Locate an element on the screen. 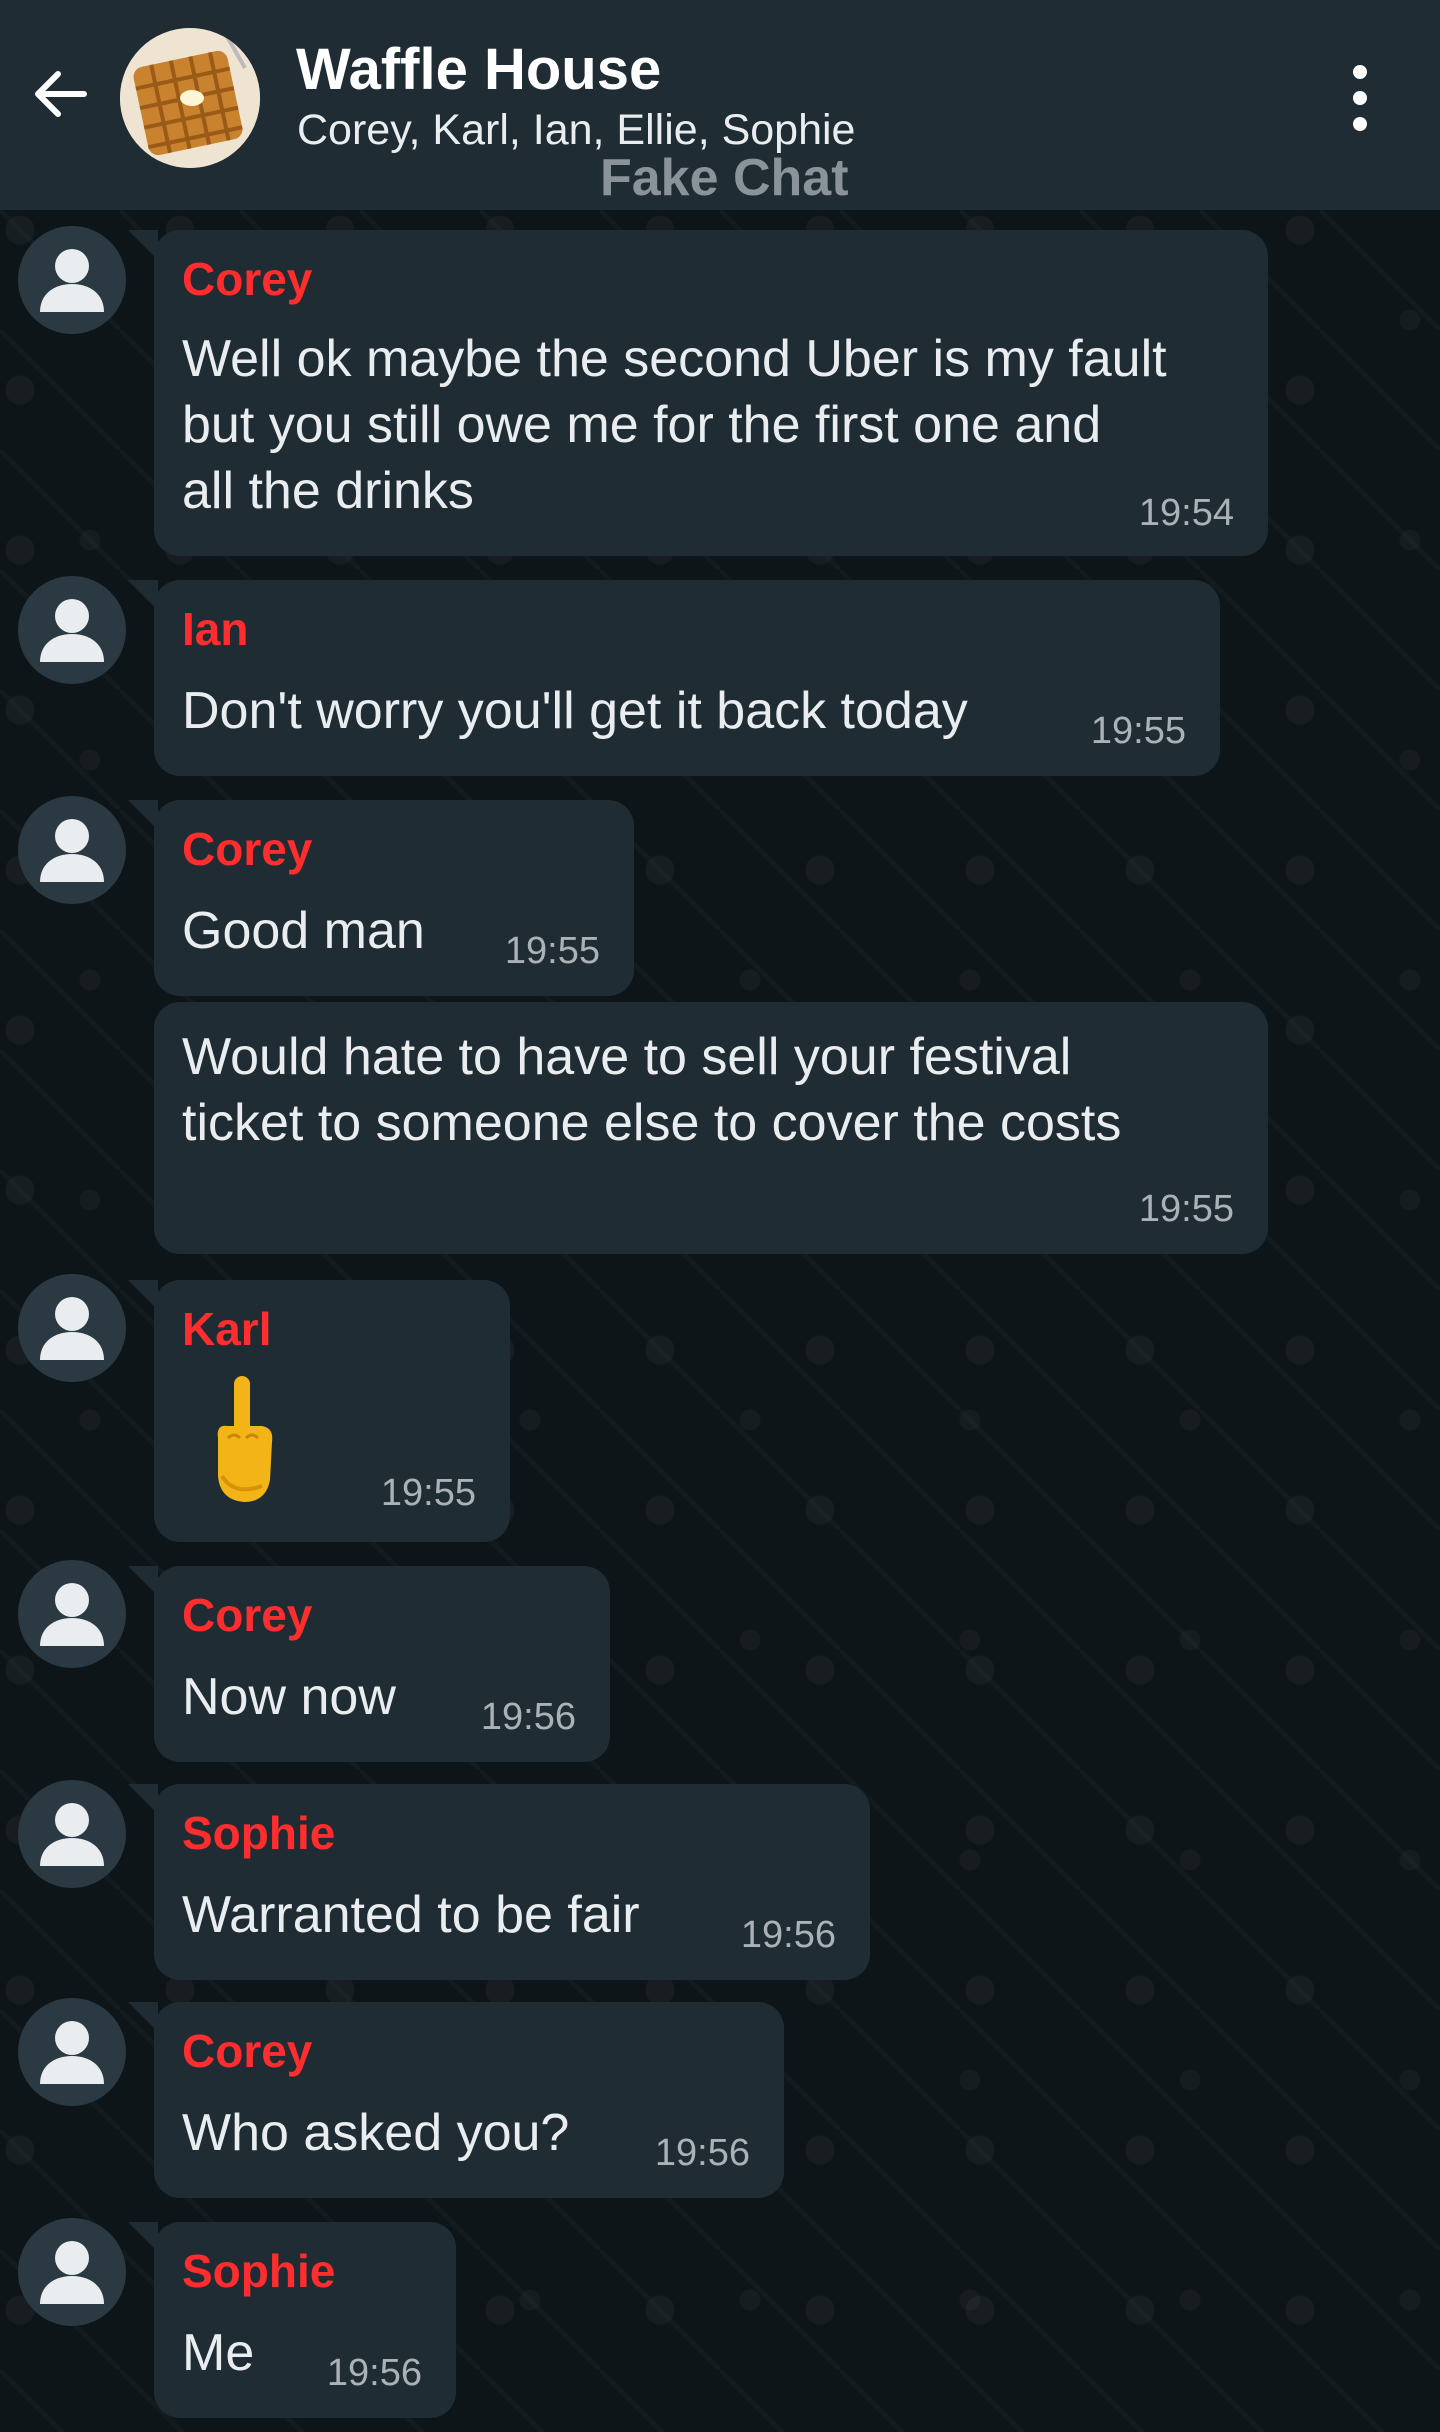 The image size is (1440, 2432). message-bubble: Corey Good man 19:55 is located at coordinates (381, 898).